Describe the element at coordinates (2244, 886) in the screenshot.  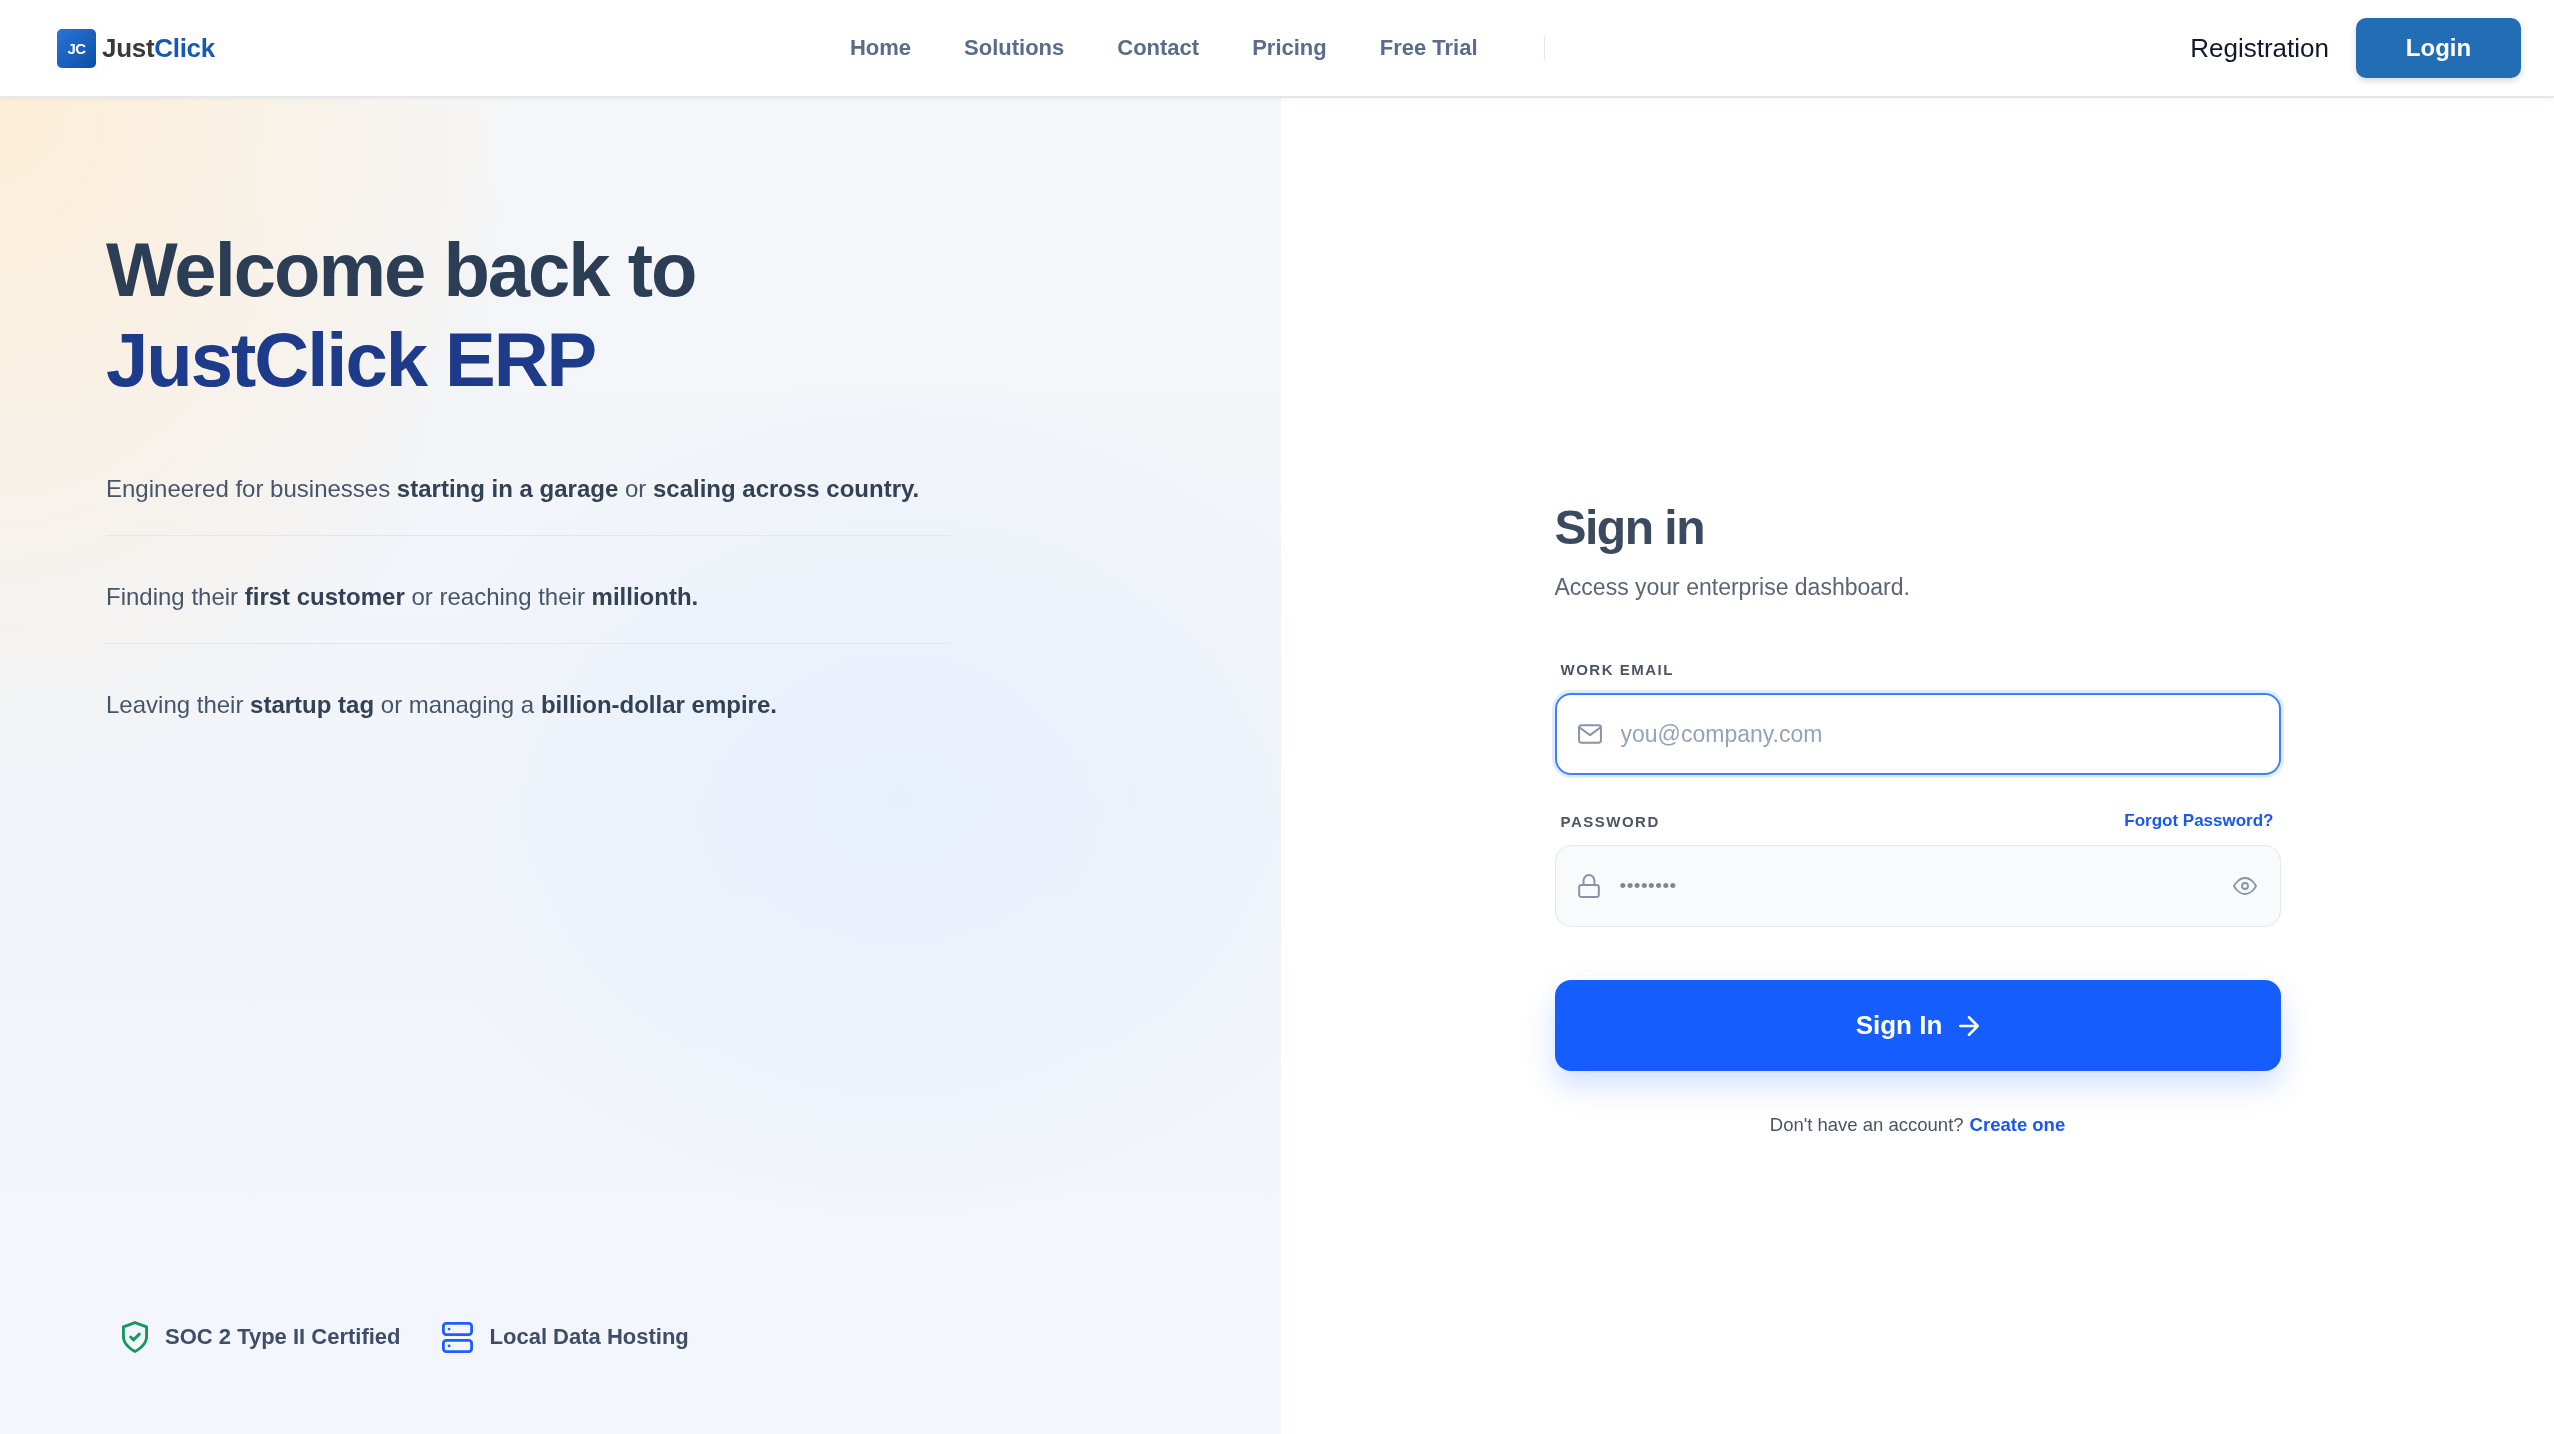
I see `eye-icon` at that location.